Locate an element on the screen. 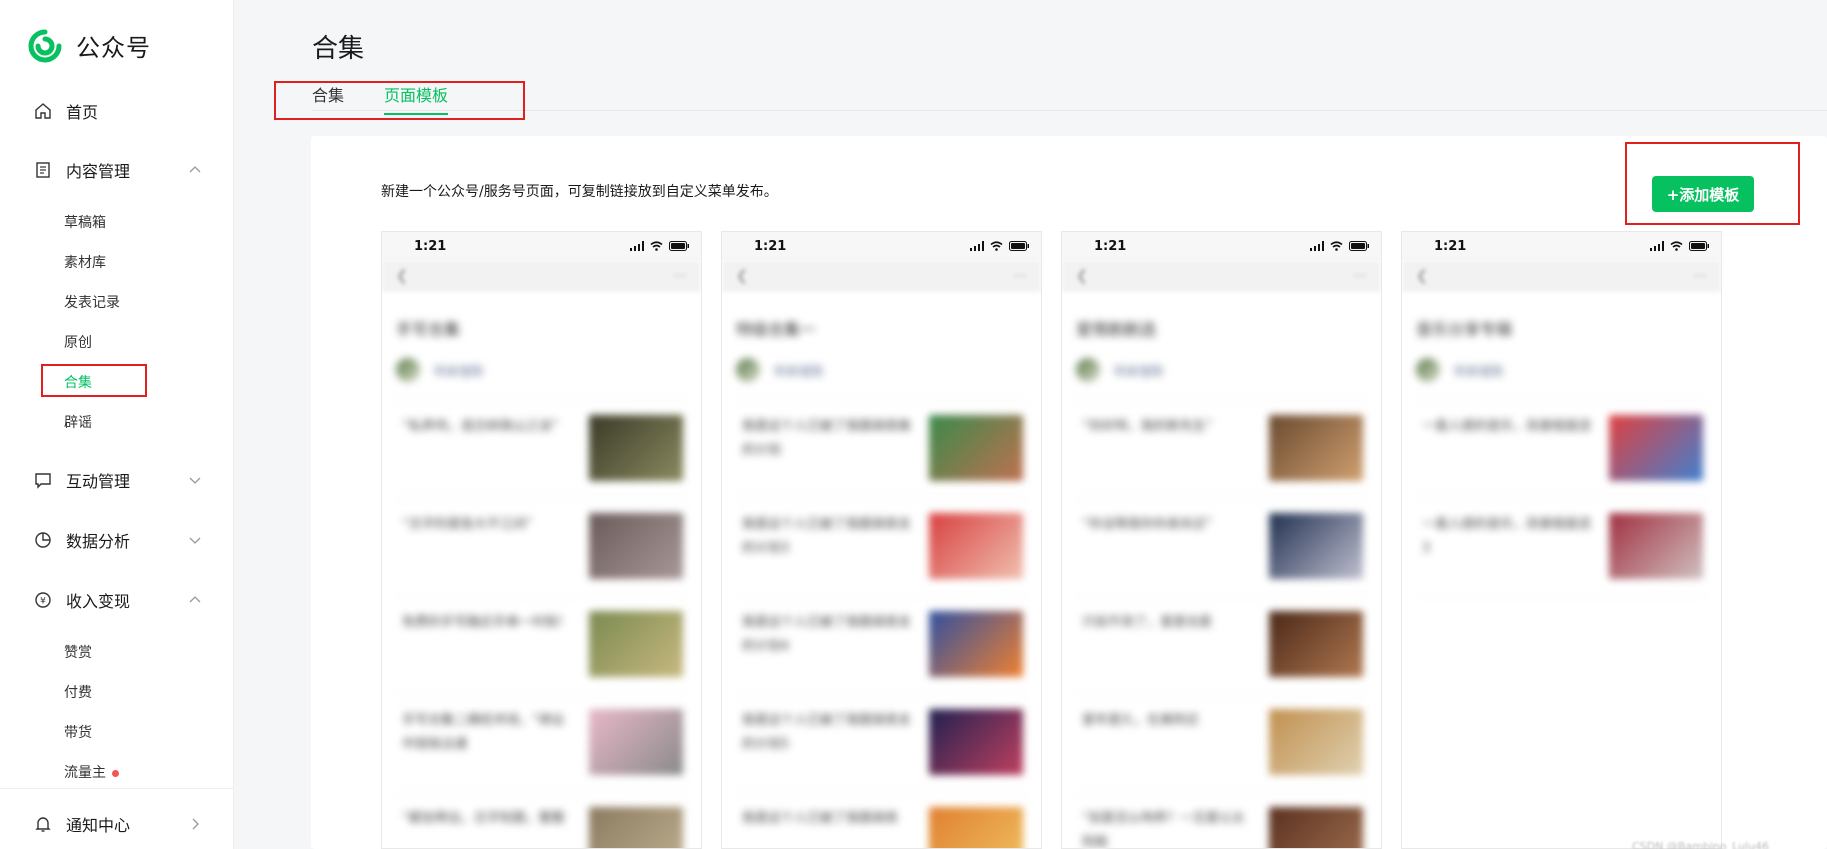 The image size is (1827, 849). avatar is located at coordinates (1088, 370).